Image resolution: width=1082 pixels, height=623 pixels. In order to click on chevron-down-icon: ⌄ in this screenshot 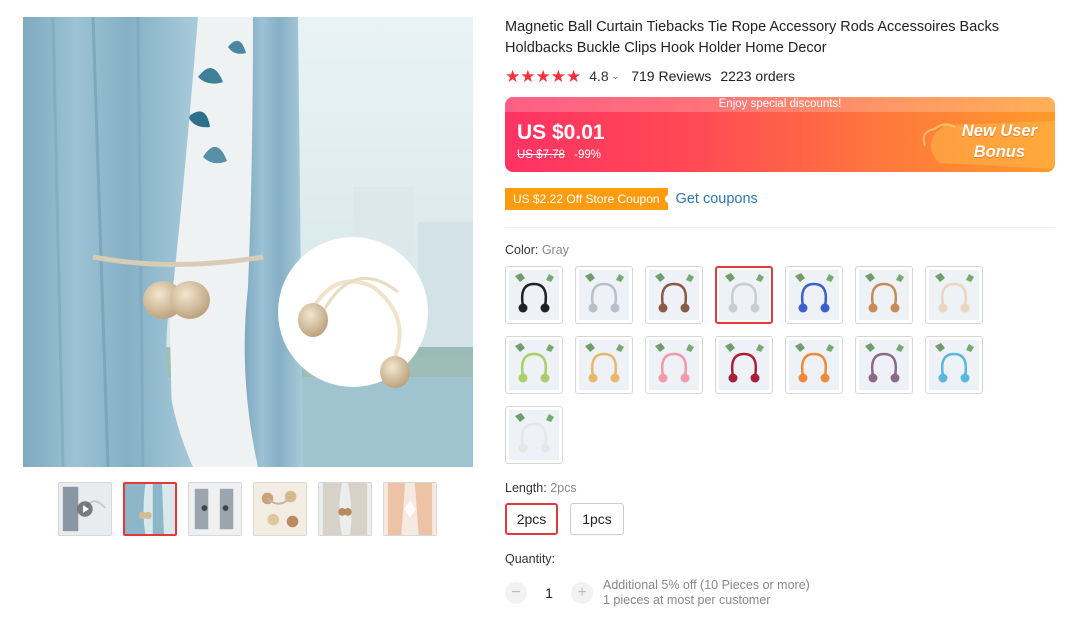, I will do `click(616, 76)`.